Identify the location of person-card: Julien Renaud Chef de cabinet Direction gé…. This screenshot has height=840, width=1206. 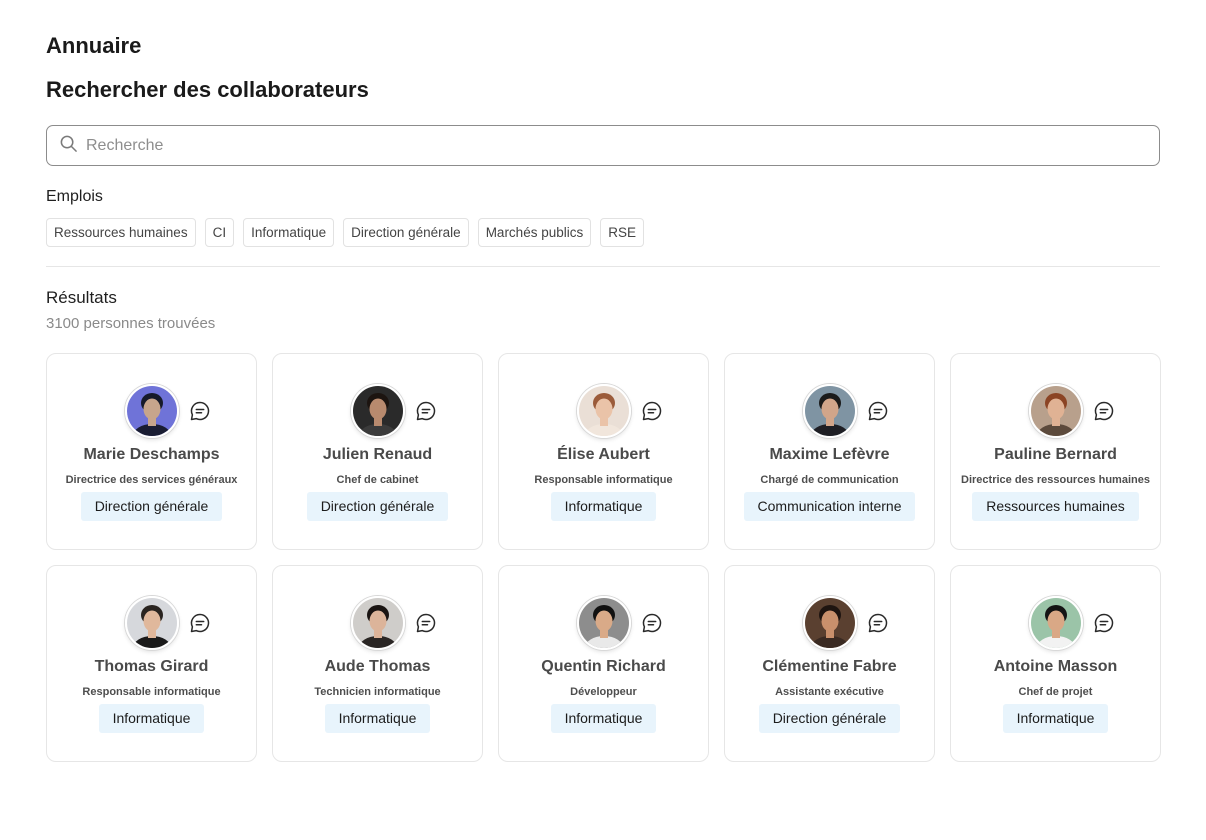
(377, 451).